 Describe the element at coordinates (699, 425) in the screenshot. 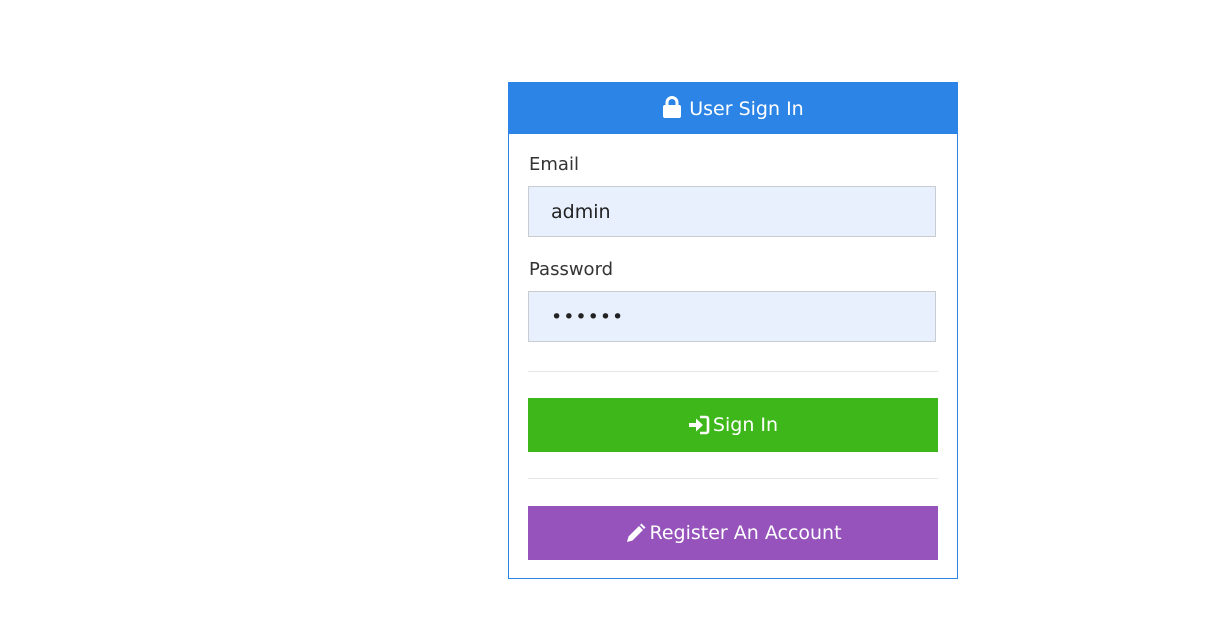

I see `sign-in-icon` at that location.